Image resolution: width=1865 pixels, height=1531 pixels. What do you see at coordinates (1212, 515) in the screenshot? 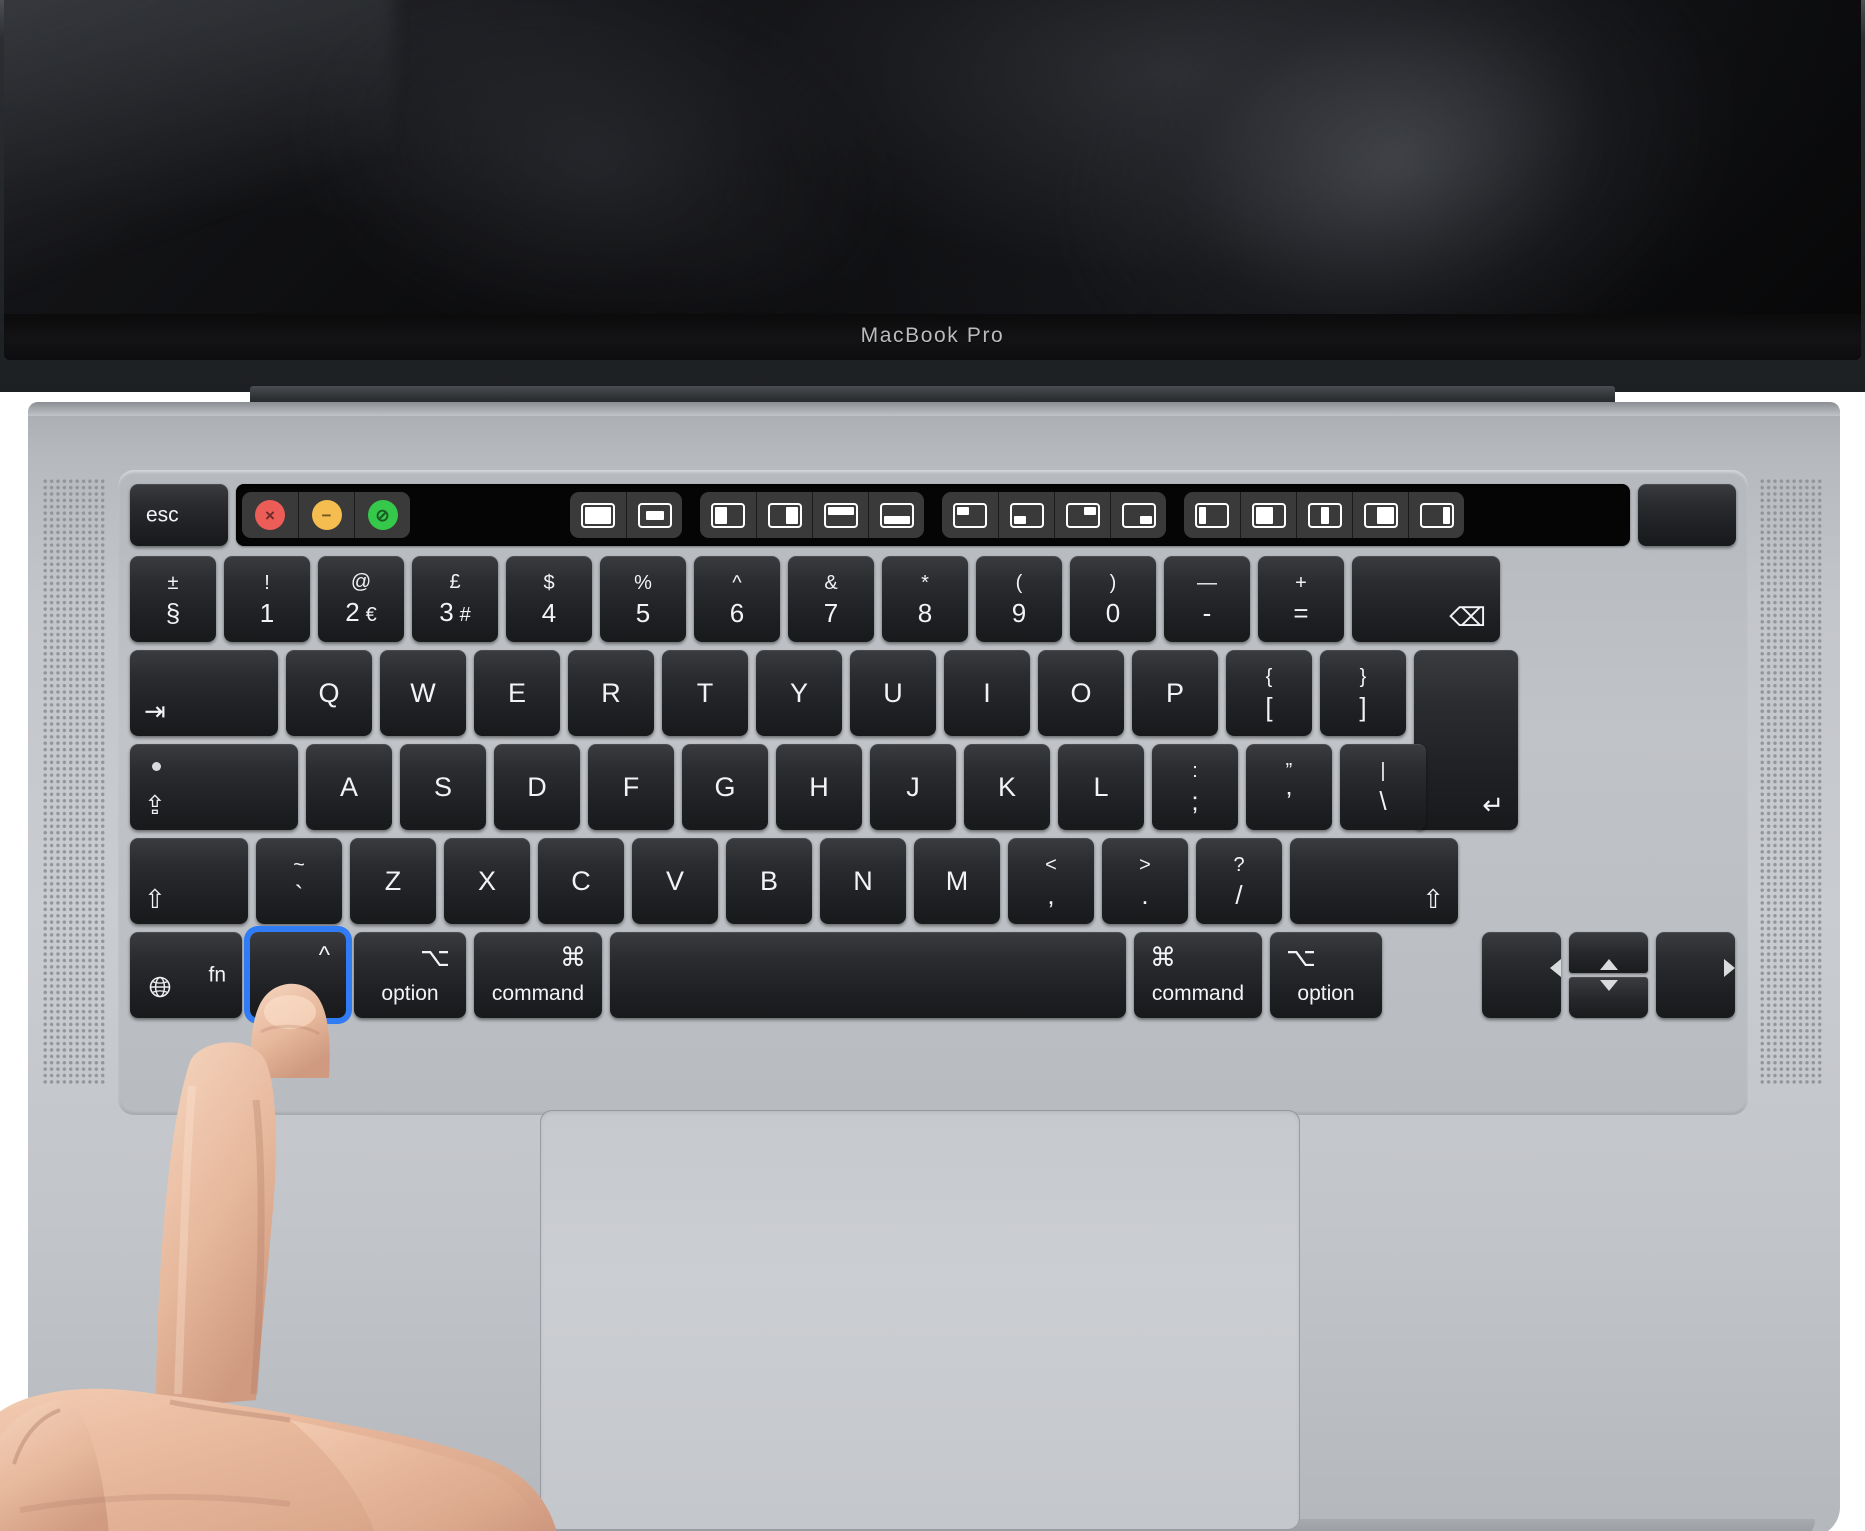
I see `tile-left-narrow-button` at bounding box center [1212, 515].